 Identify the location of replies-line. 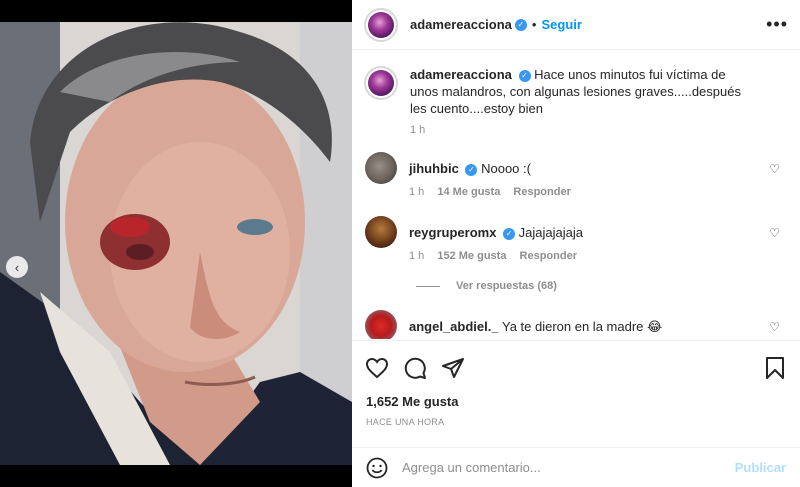
(428, 286).